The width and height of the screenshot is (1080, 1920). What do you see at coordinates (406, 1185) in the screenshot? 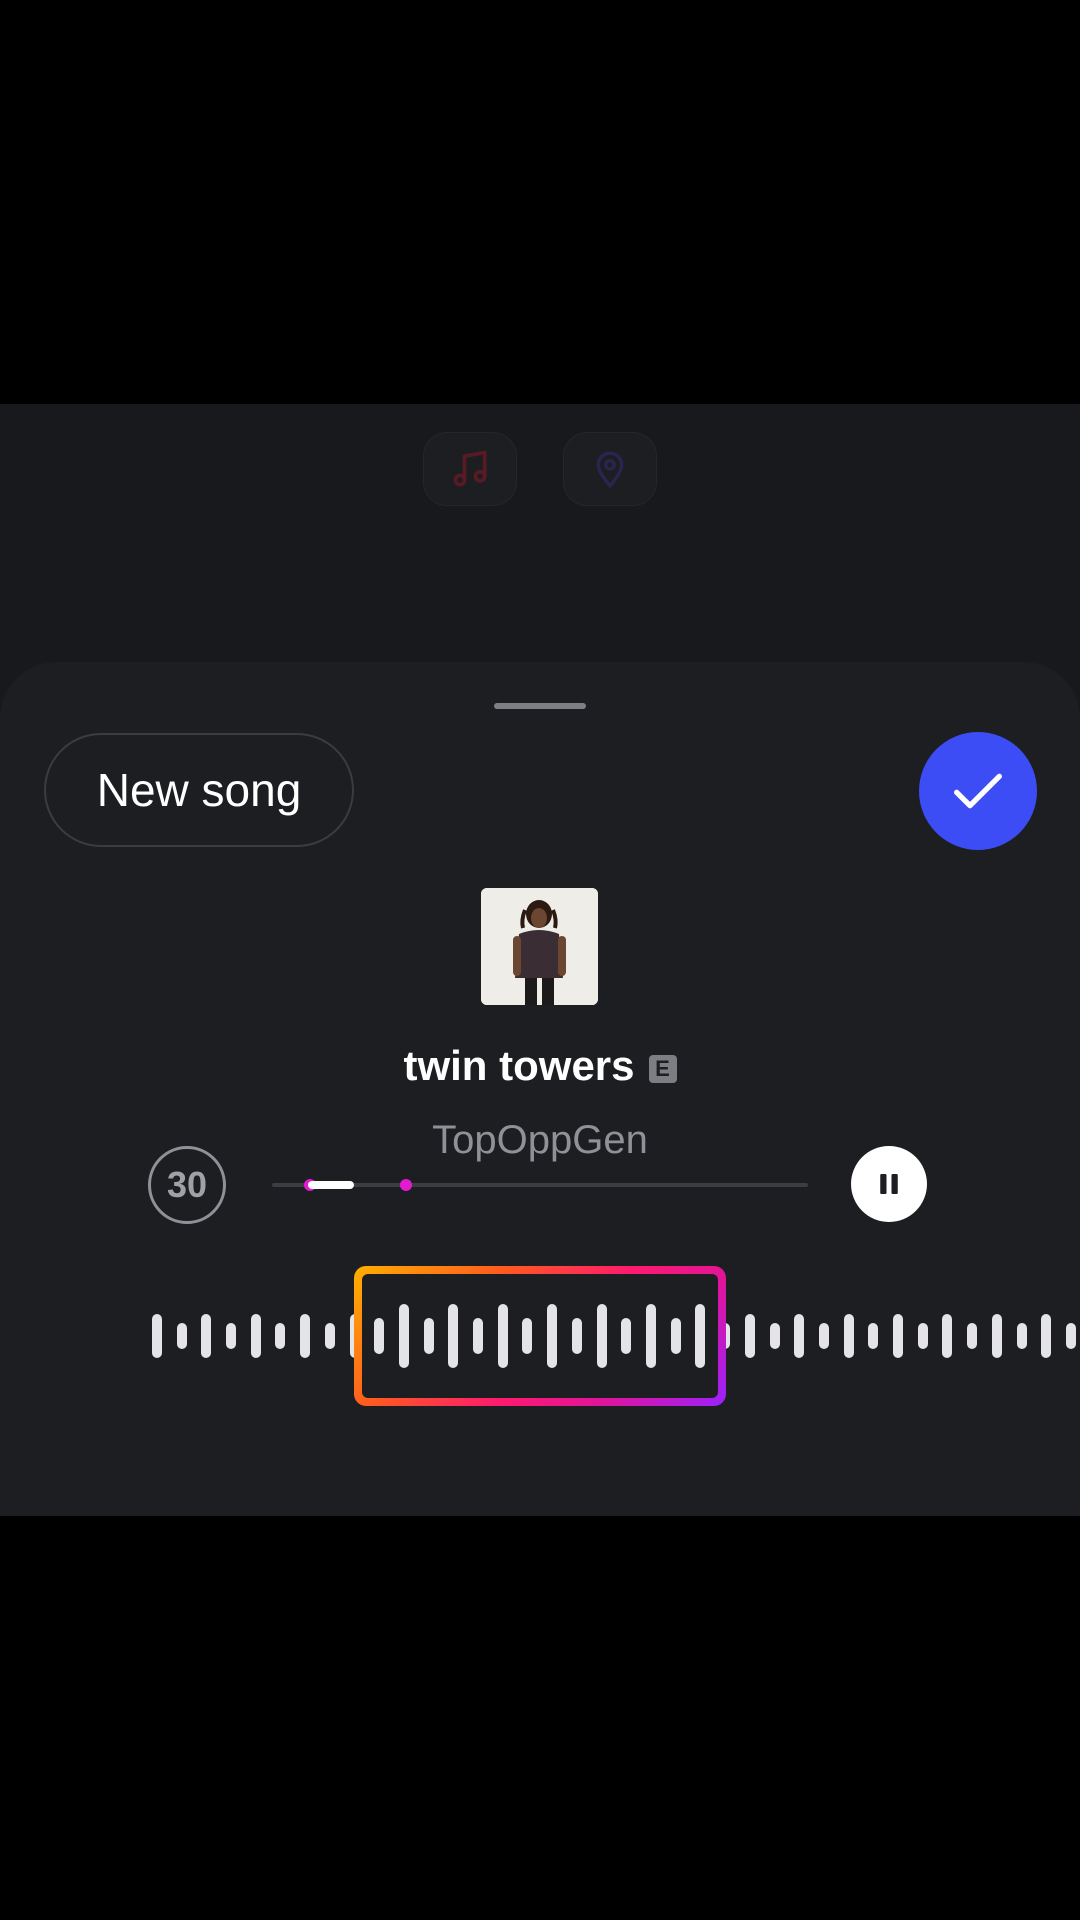
I see `clip-end-marker` at bounding box center [406, 1185].